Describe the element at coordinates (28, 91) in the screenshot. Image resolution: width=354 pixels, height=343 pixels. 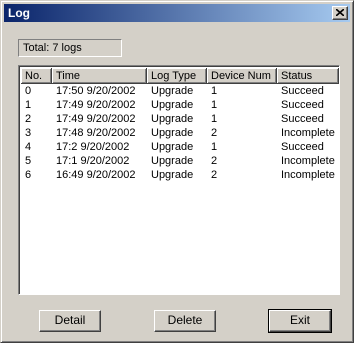
I see `cell-no: 0` at that location.